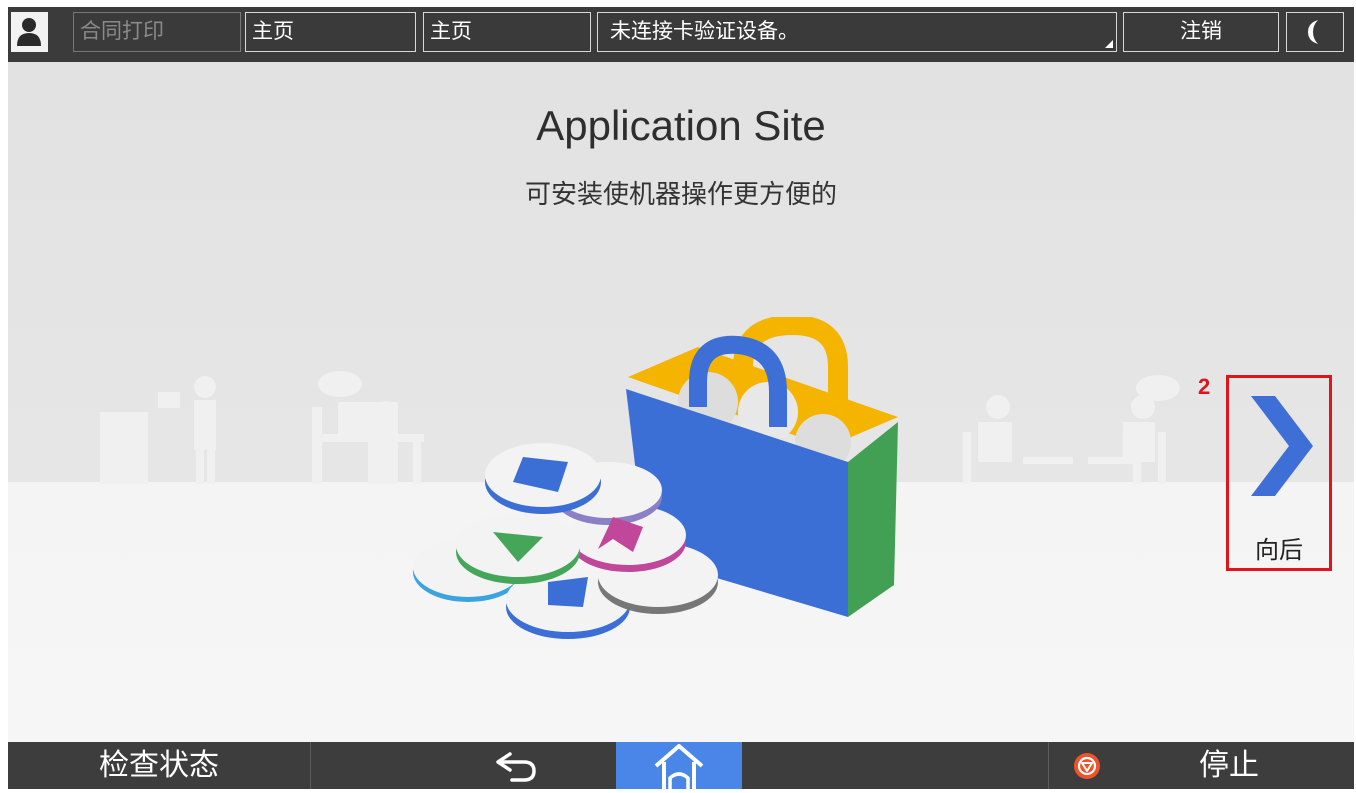 This screenshot has width=1356, height=793. What do you see at coordinates (1282, 446) in the screenshot?
I see `chevron-right-icon` at bounding box center [1282, 446].